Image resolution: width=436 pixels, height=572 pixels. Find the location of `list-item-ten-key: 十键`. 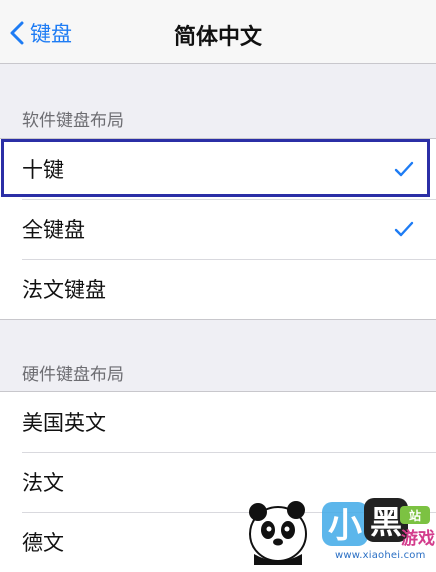

list-item-ten-key: 十键 is located at coordinates (218, 169).